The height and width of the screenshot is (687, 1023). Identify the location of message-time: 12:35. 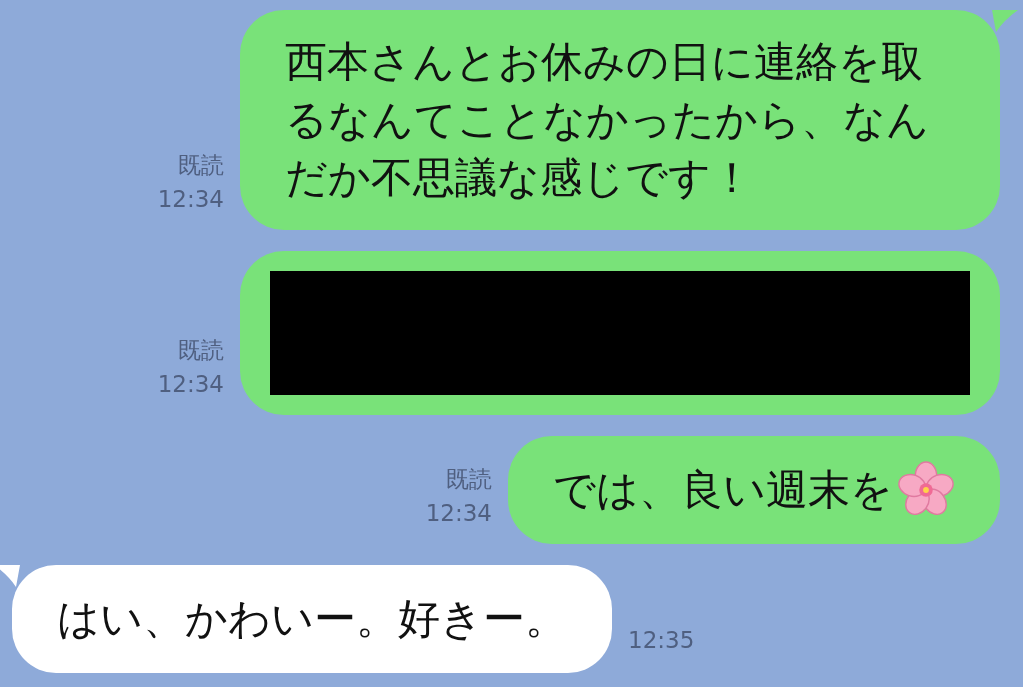
(661, 640).